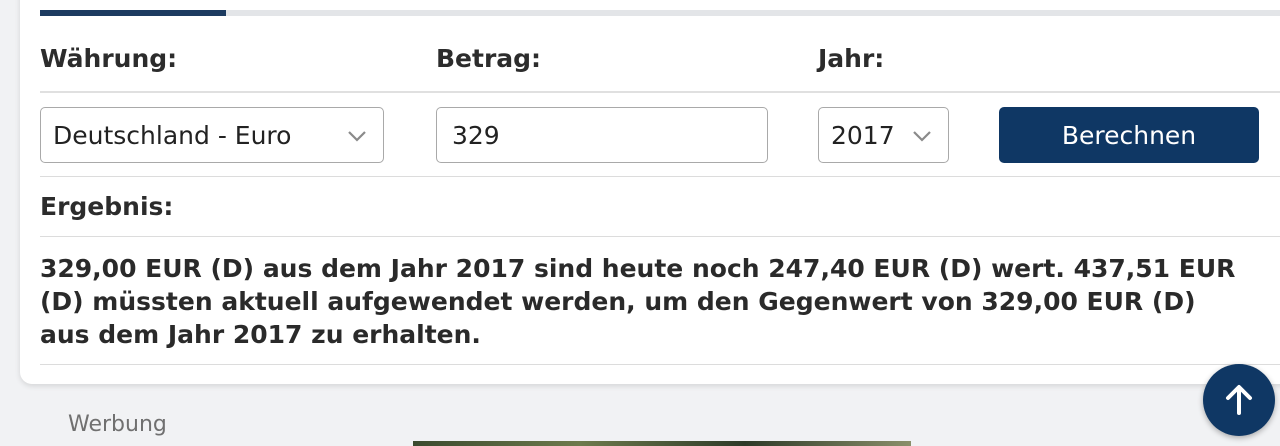 The height and width of the screenshot is (446, 1280). I want to click on result-divider, so click(660, 364).